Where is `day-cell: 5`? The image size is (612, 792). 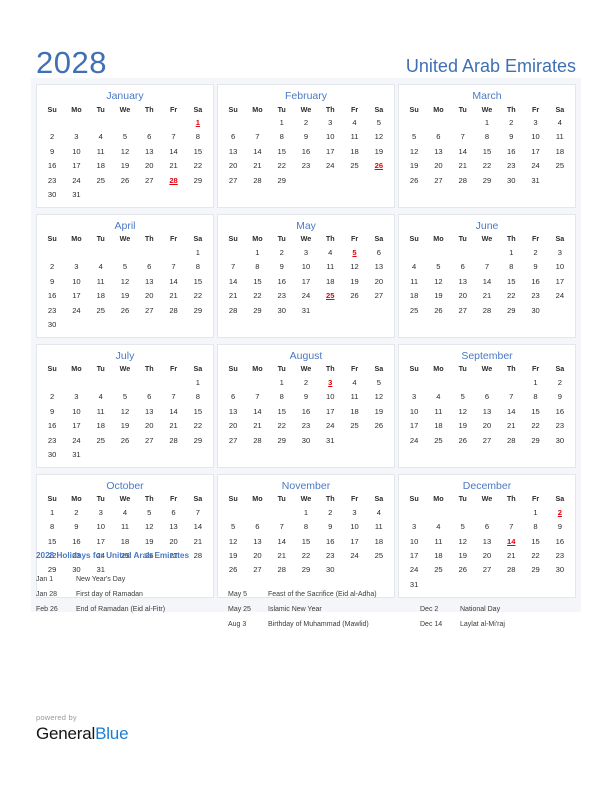 day-cell: 5 is located at coordinates (125, 267).